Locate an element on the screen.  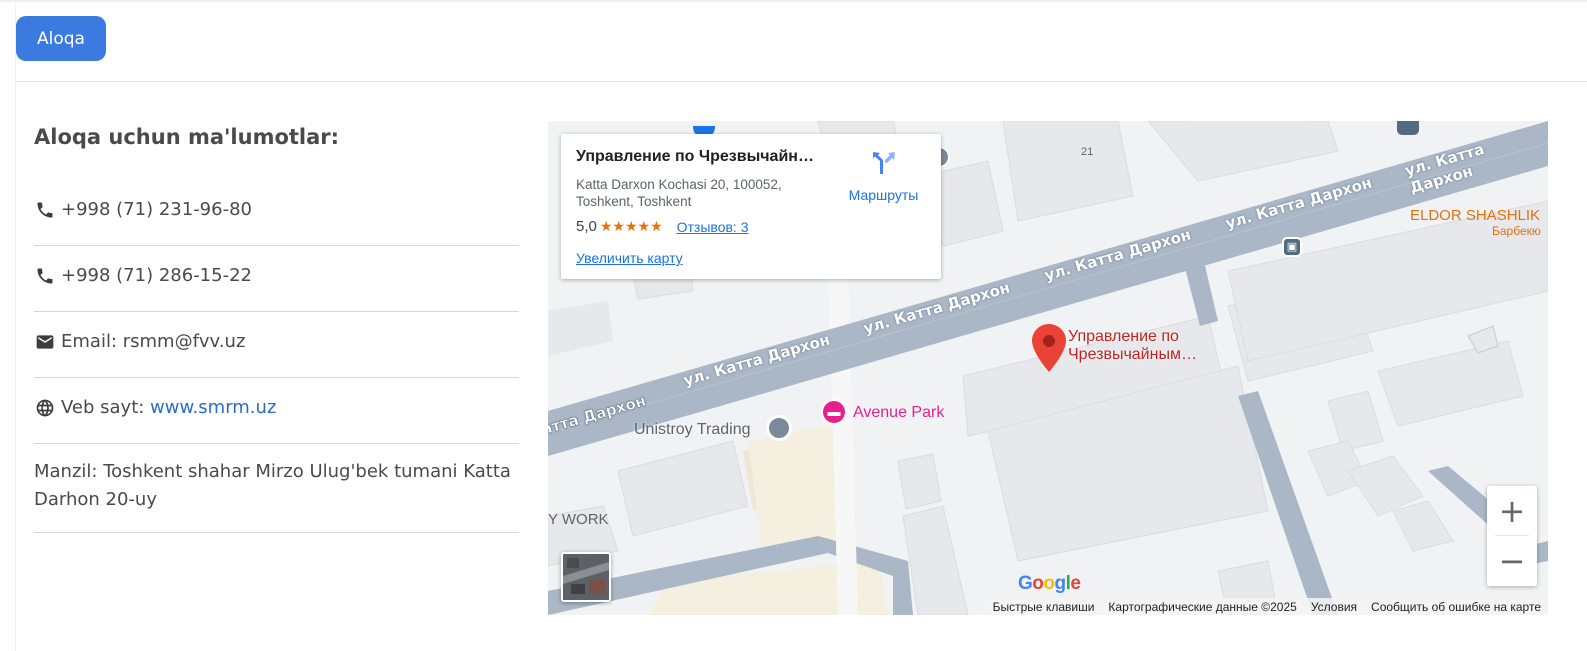
phone-row-1: +998 (71) 231-96-80 is located at coordinates (276, 217).